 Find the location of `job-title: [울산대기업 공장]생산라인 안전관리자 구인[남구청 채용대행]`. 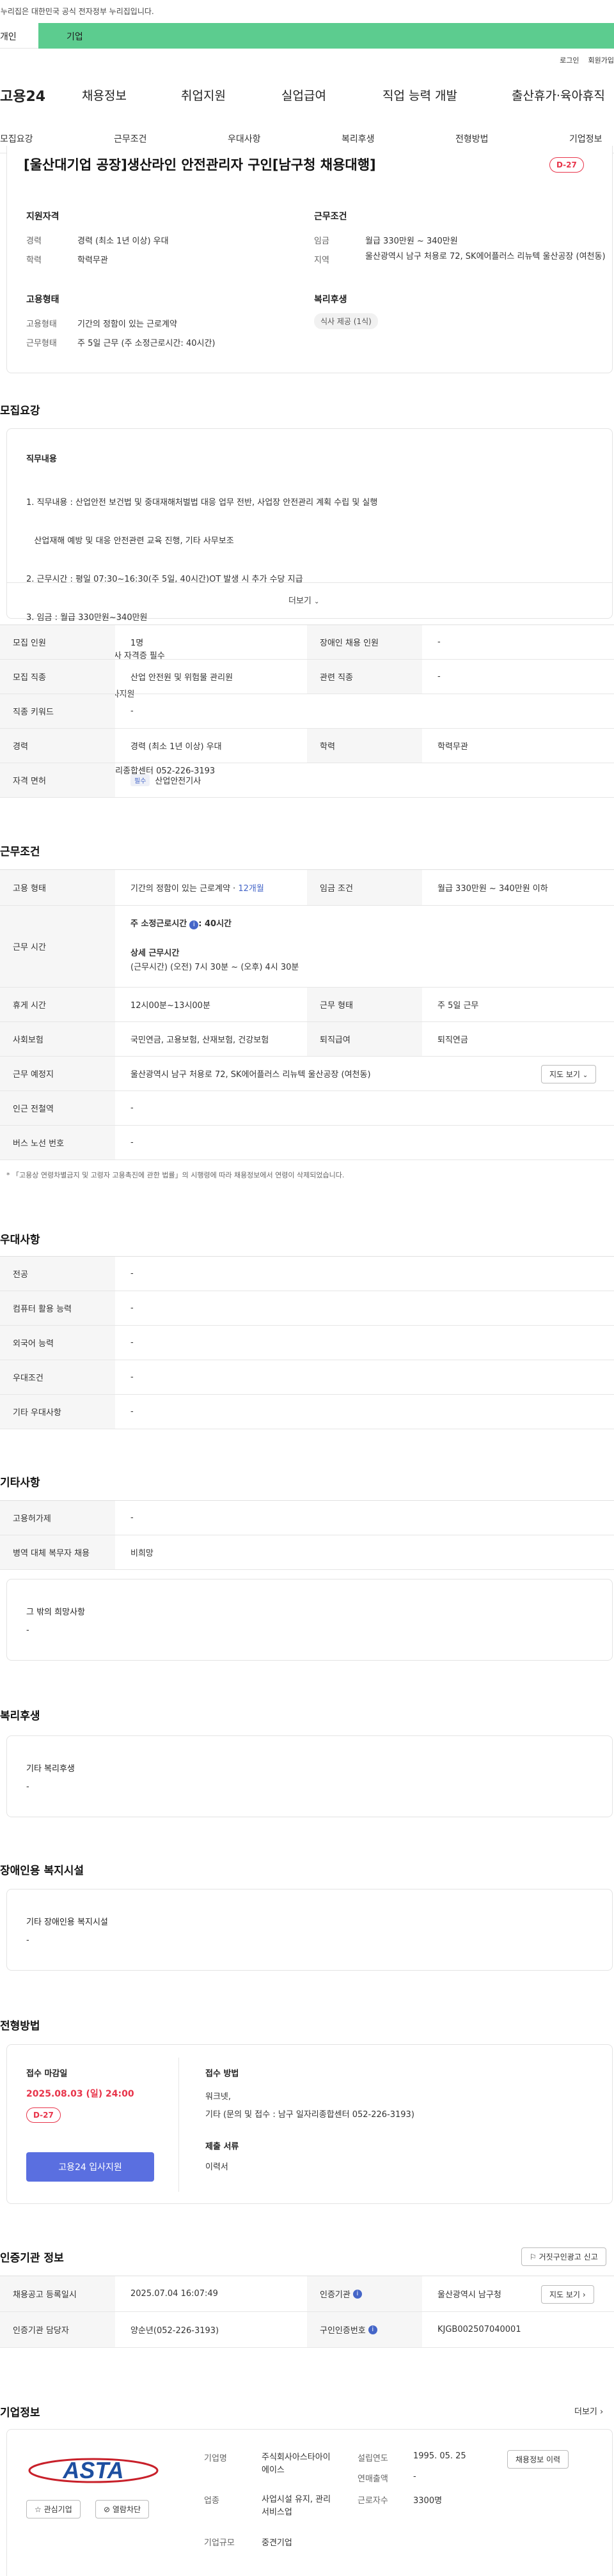

job-title: [울산대기업 공장]생산라인 안전관리자 구인[남구청 채용대행] is located at coordinates (200, 165).